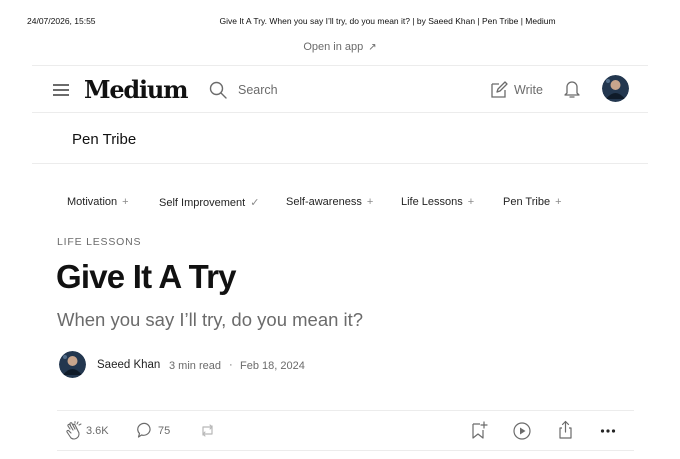 The height and width of the screenshot is (459, 680). Describe the element at coordinates (372, 47) in the screenshot. I see `external-arrow-icon: ↗` at that location.